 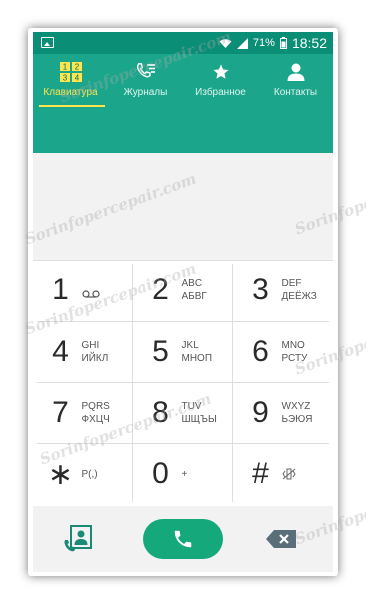 I want to click on key-digit: 4, so click(x=60, y=351).